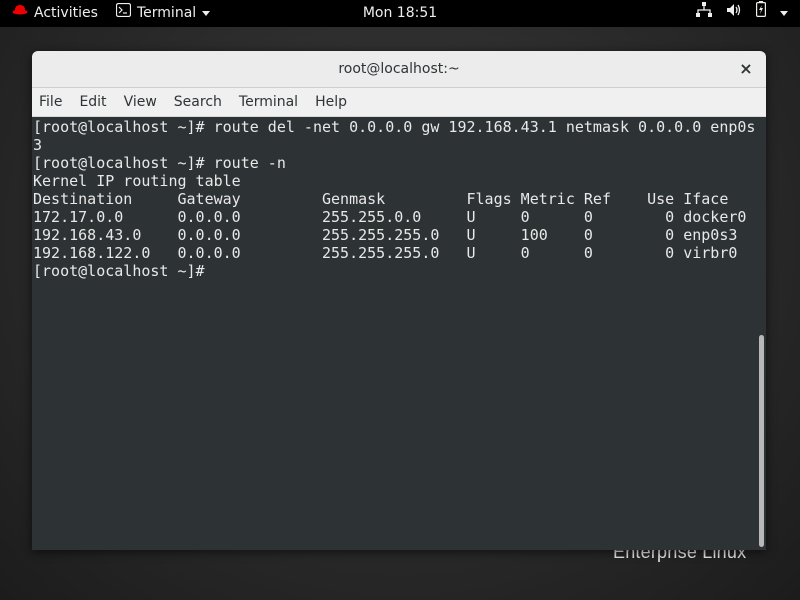  I want to click on window-title: root@localhost:~, so click(399, 69).